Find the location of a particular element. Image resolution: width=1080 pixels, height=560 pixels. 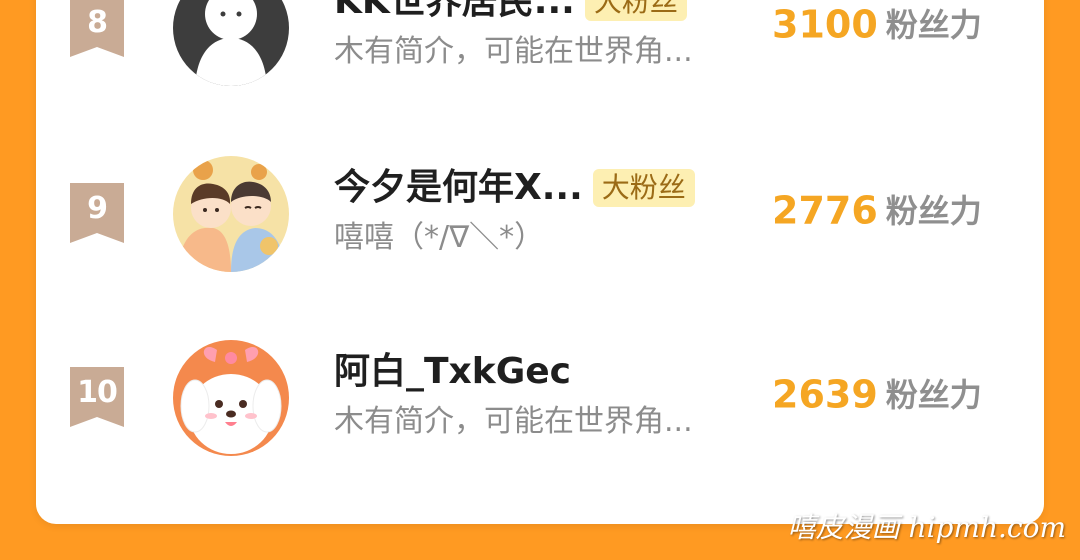

user-name-line: 阿白_TxkGec is located at coordinates (452, 372).